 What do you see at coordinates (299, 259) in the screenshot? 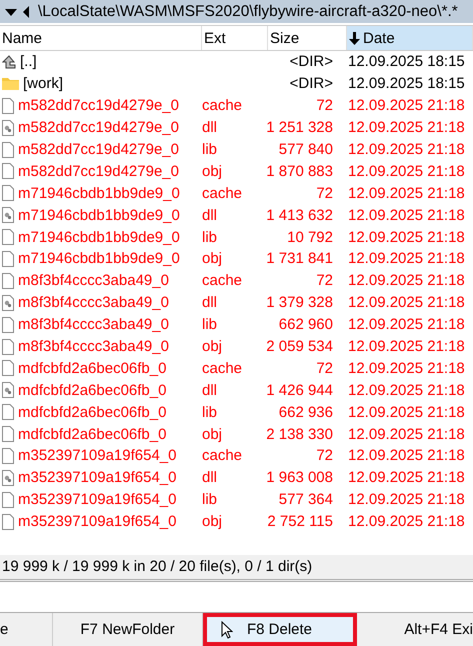
I see `file-size: 1 731 841` at bounding box center [299, 259].